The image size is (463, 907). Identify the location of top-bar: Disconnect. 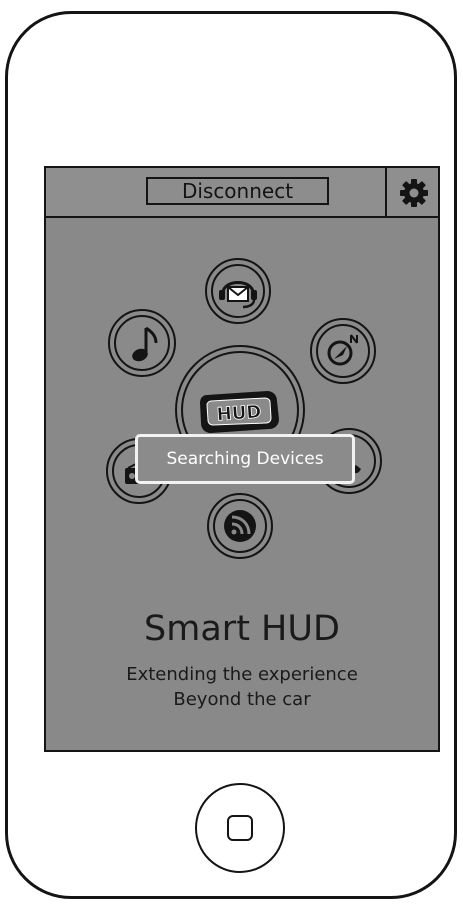
(242, 193).